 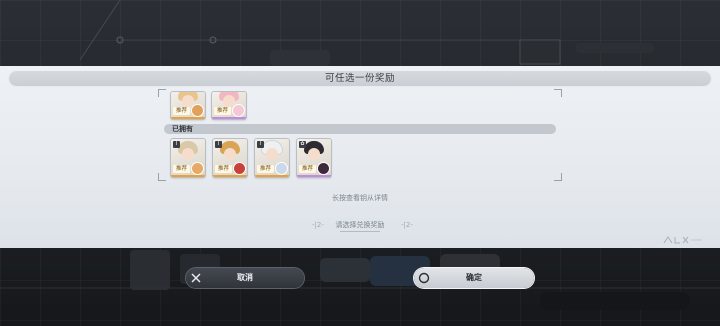 What do you see at coordinates (360, 225) in the screenshot?
I see `select-reward-hint: 请选择兑换奖励` at bounding box center [360, 225].